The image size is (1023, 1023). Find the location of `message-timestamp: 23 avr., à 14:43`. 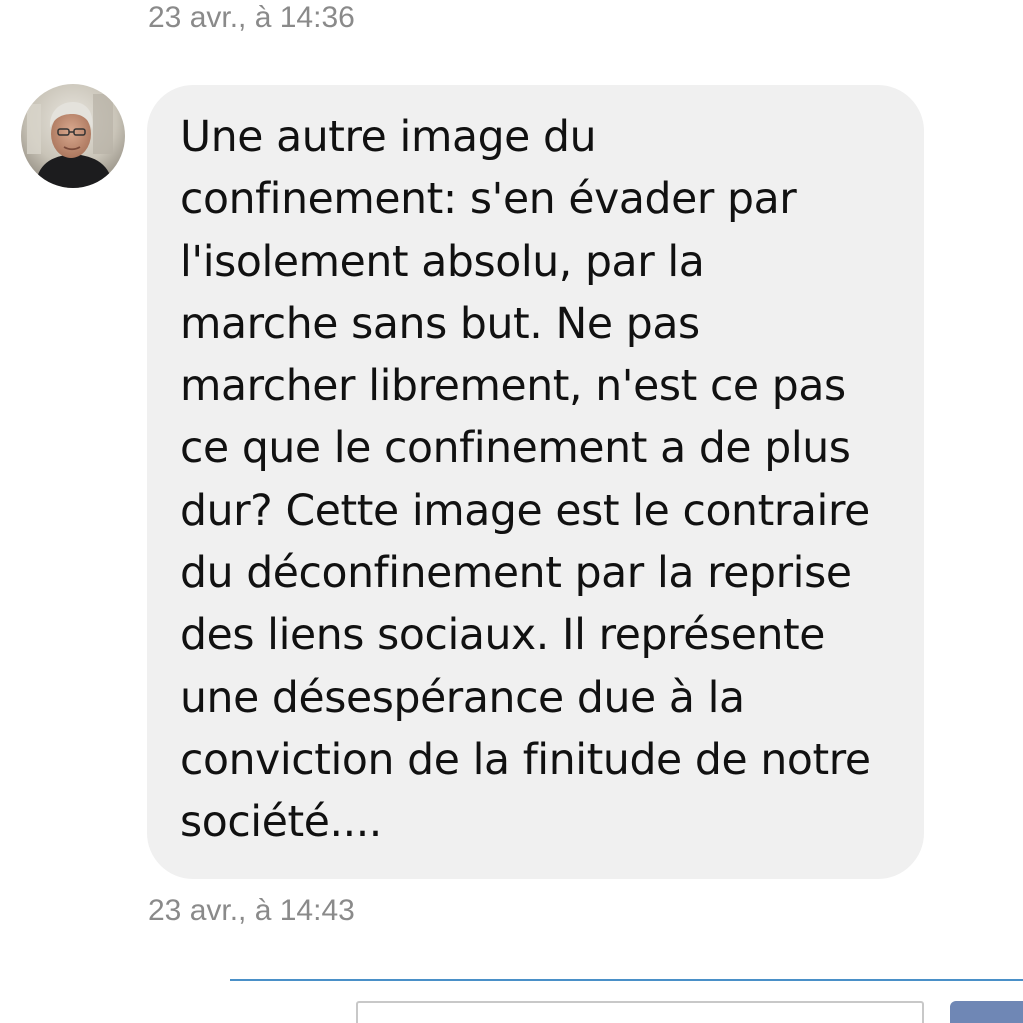

message-timestamp: 23 avr., à 14:43 is located at coordinates (251, 910).